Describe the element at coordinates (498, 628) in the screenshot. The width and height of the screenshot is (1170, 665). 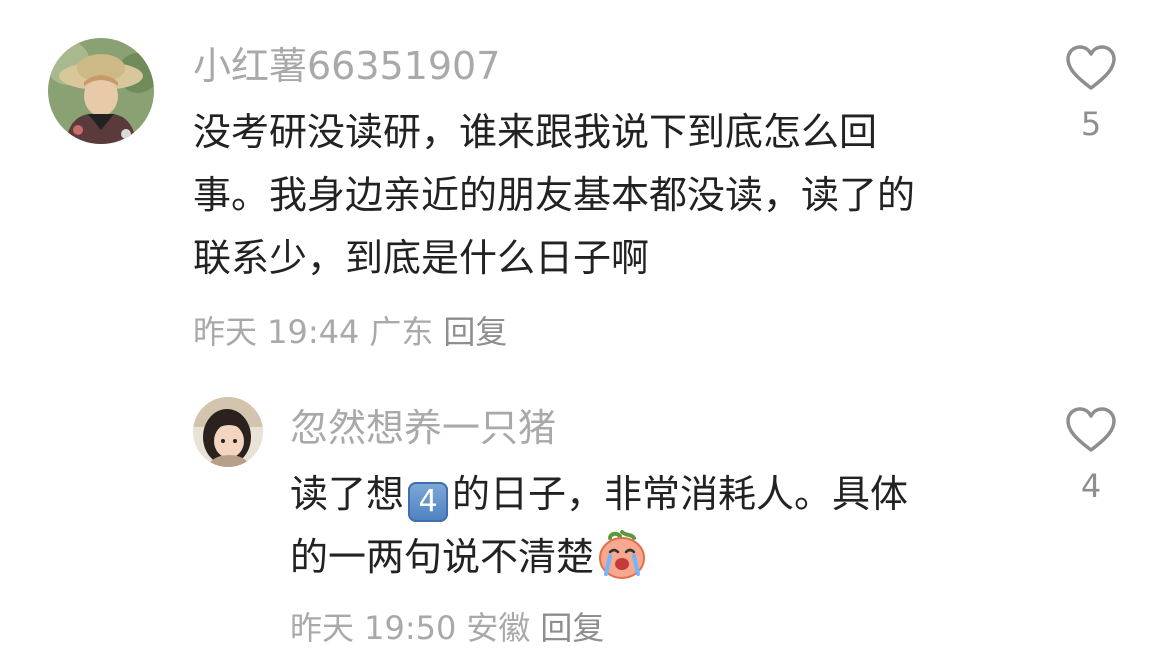
I see `comment-location: 安徽` at that location.